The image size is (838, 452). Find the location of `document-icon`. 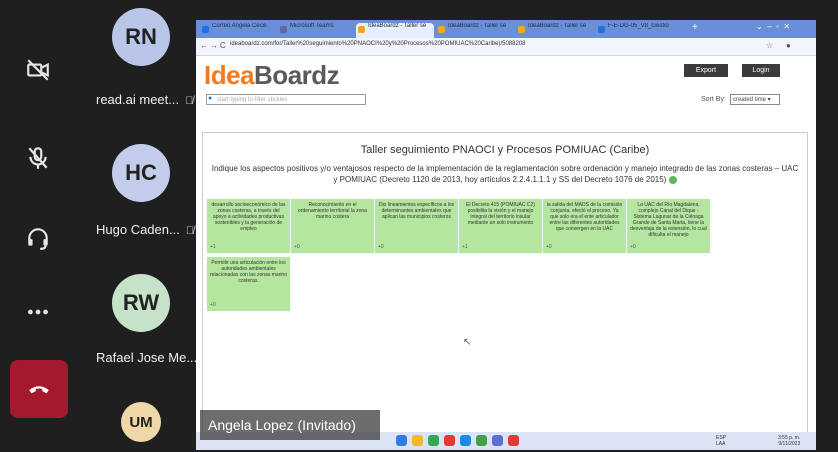

document-icon is located at coordinates (601, 29).